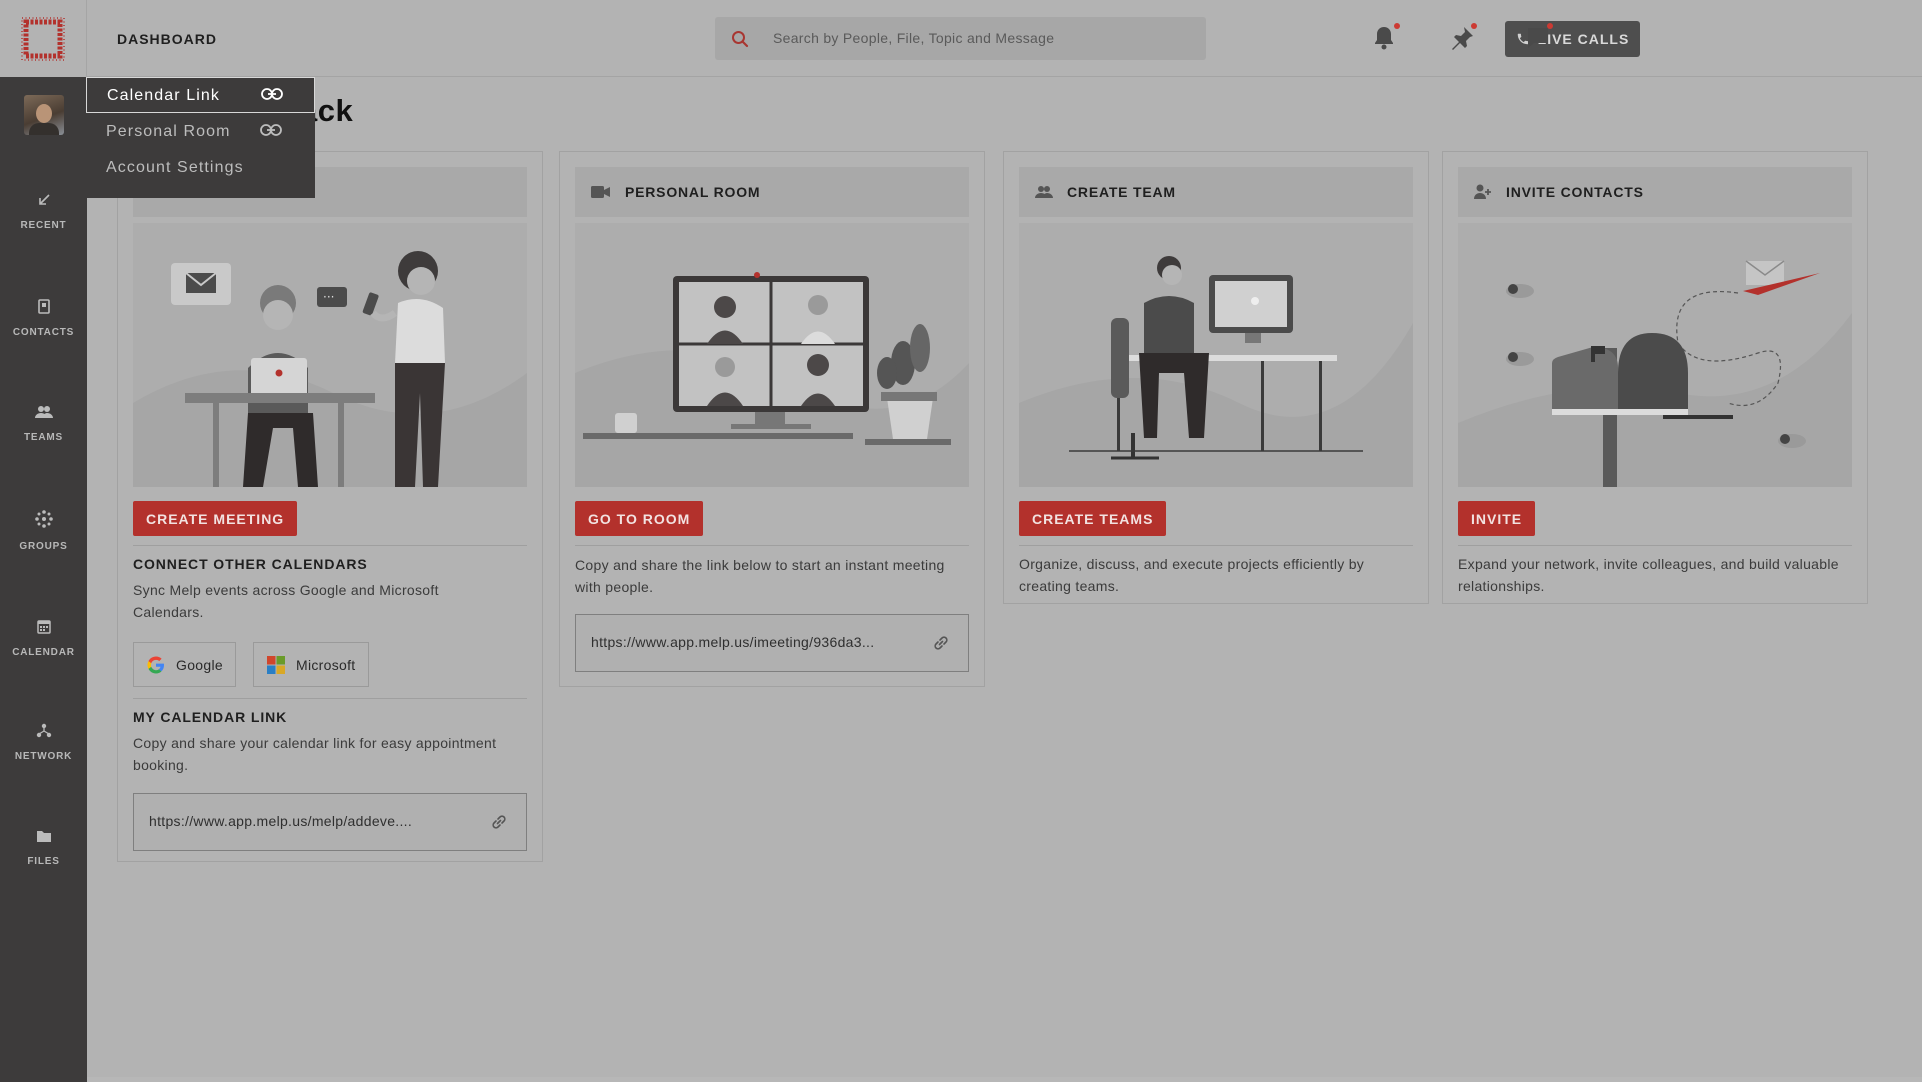  I want to click on card-title: INVITE CONTACTS, so click(1575, 192).